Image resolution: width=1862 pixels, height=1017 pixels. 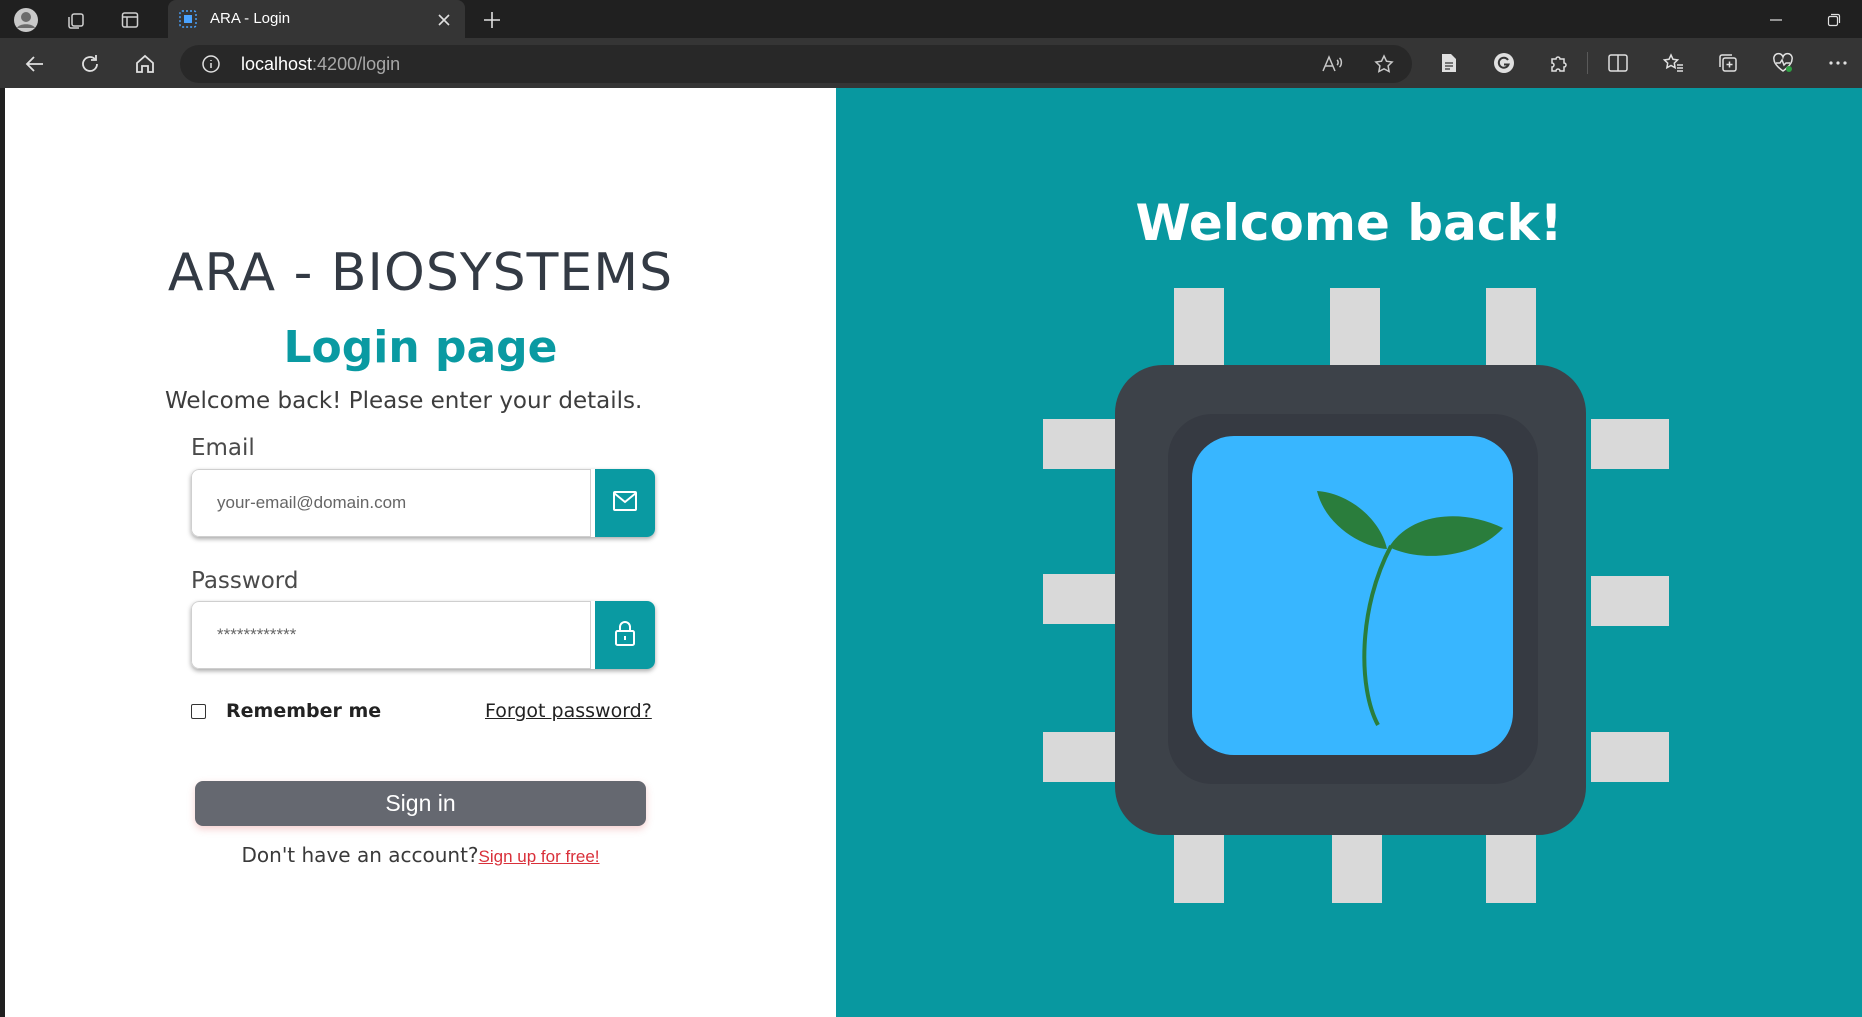 I want to click on tab-actions-icon, so click(x=130, y=20).